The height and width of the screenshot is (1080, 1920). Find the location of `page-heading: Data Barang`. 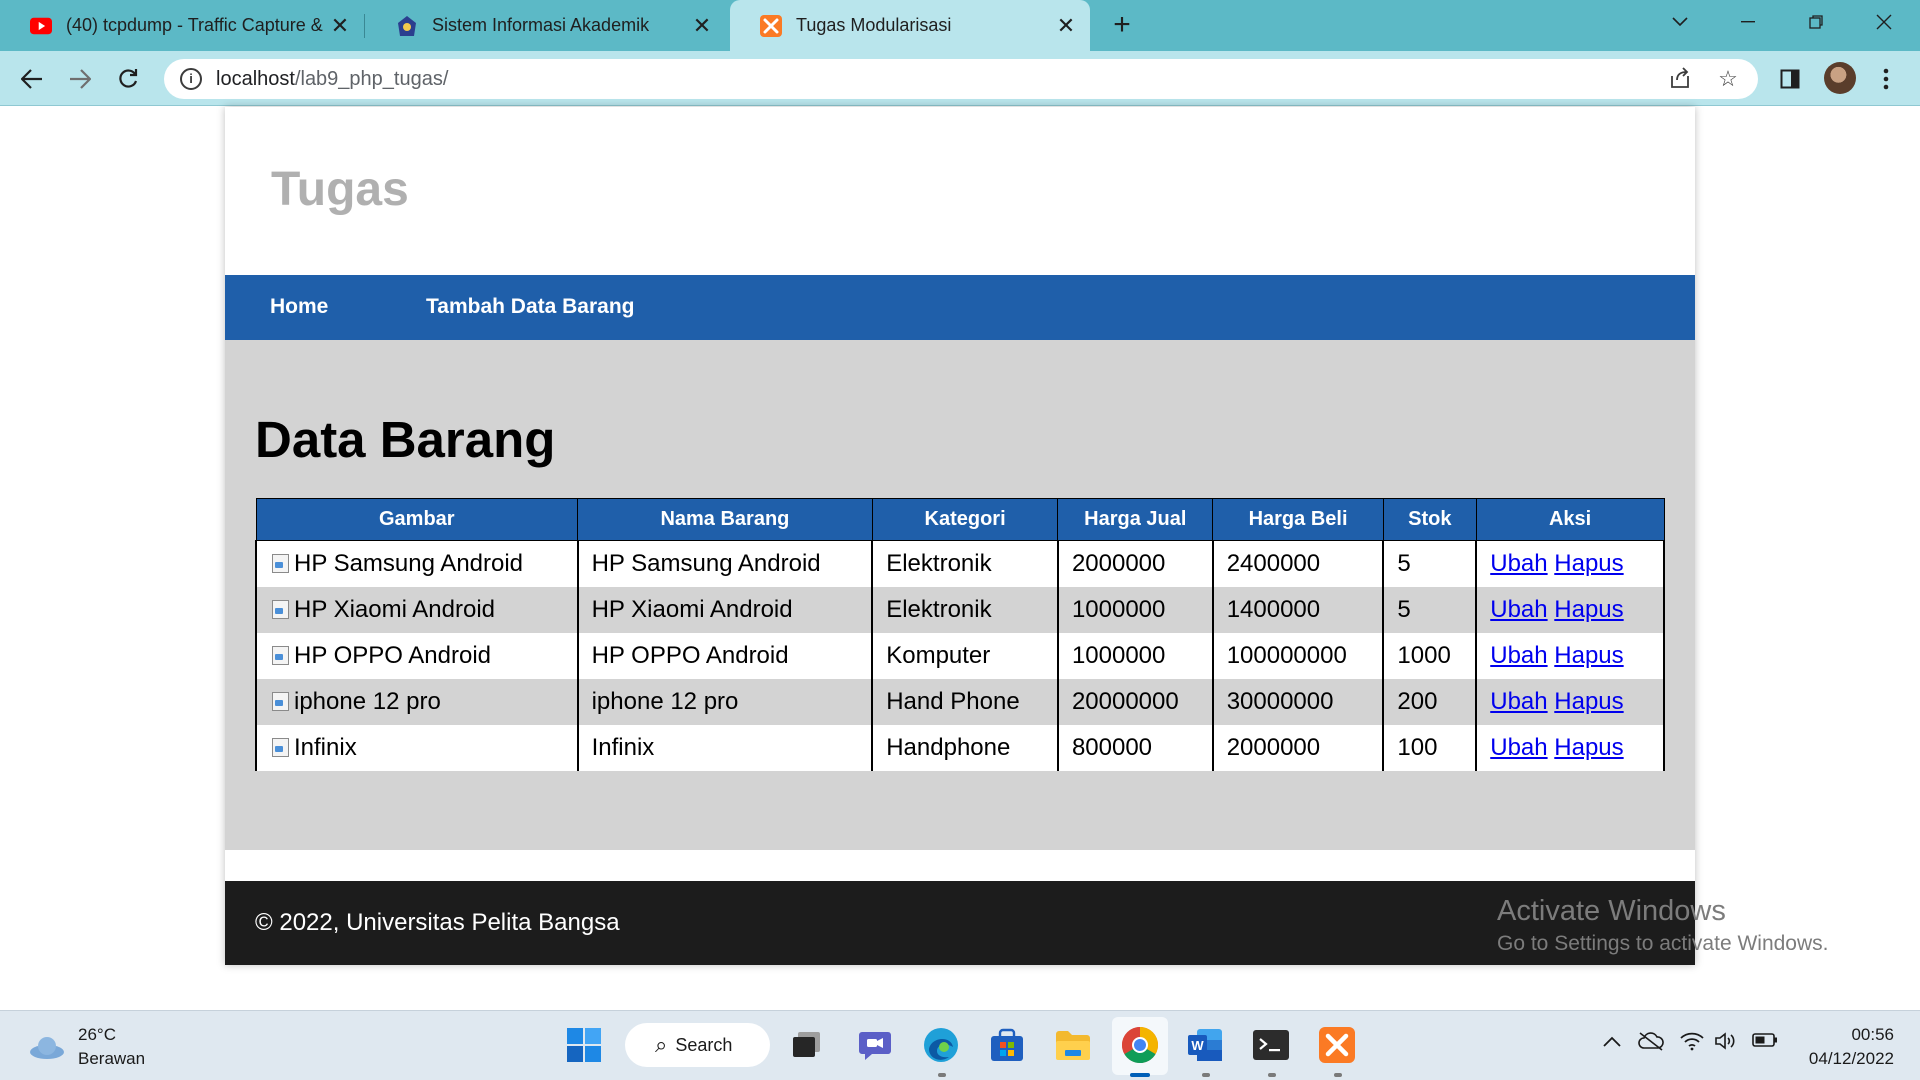

page-heading: Data Barang is located at coordinates (405, 439).